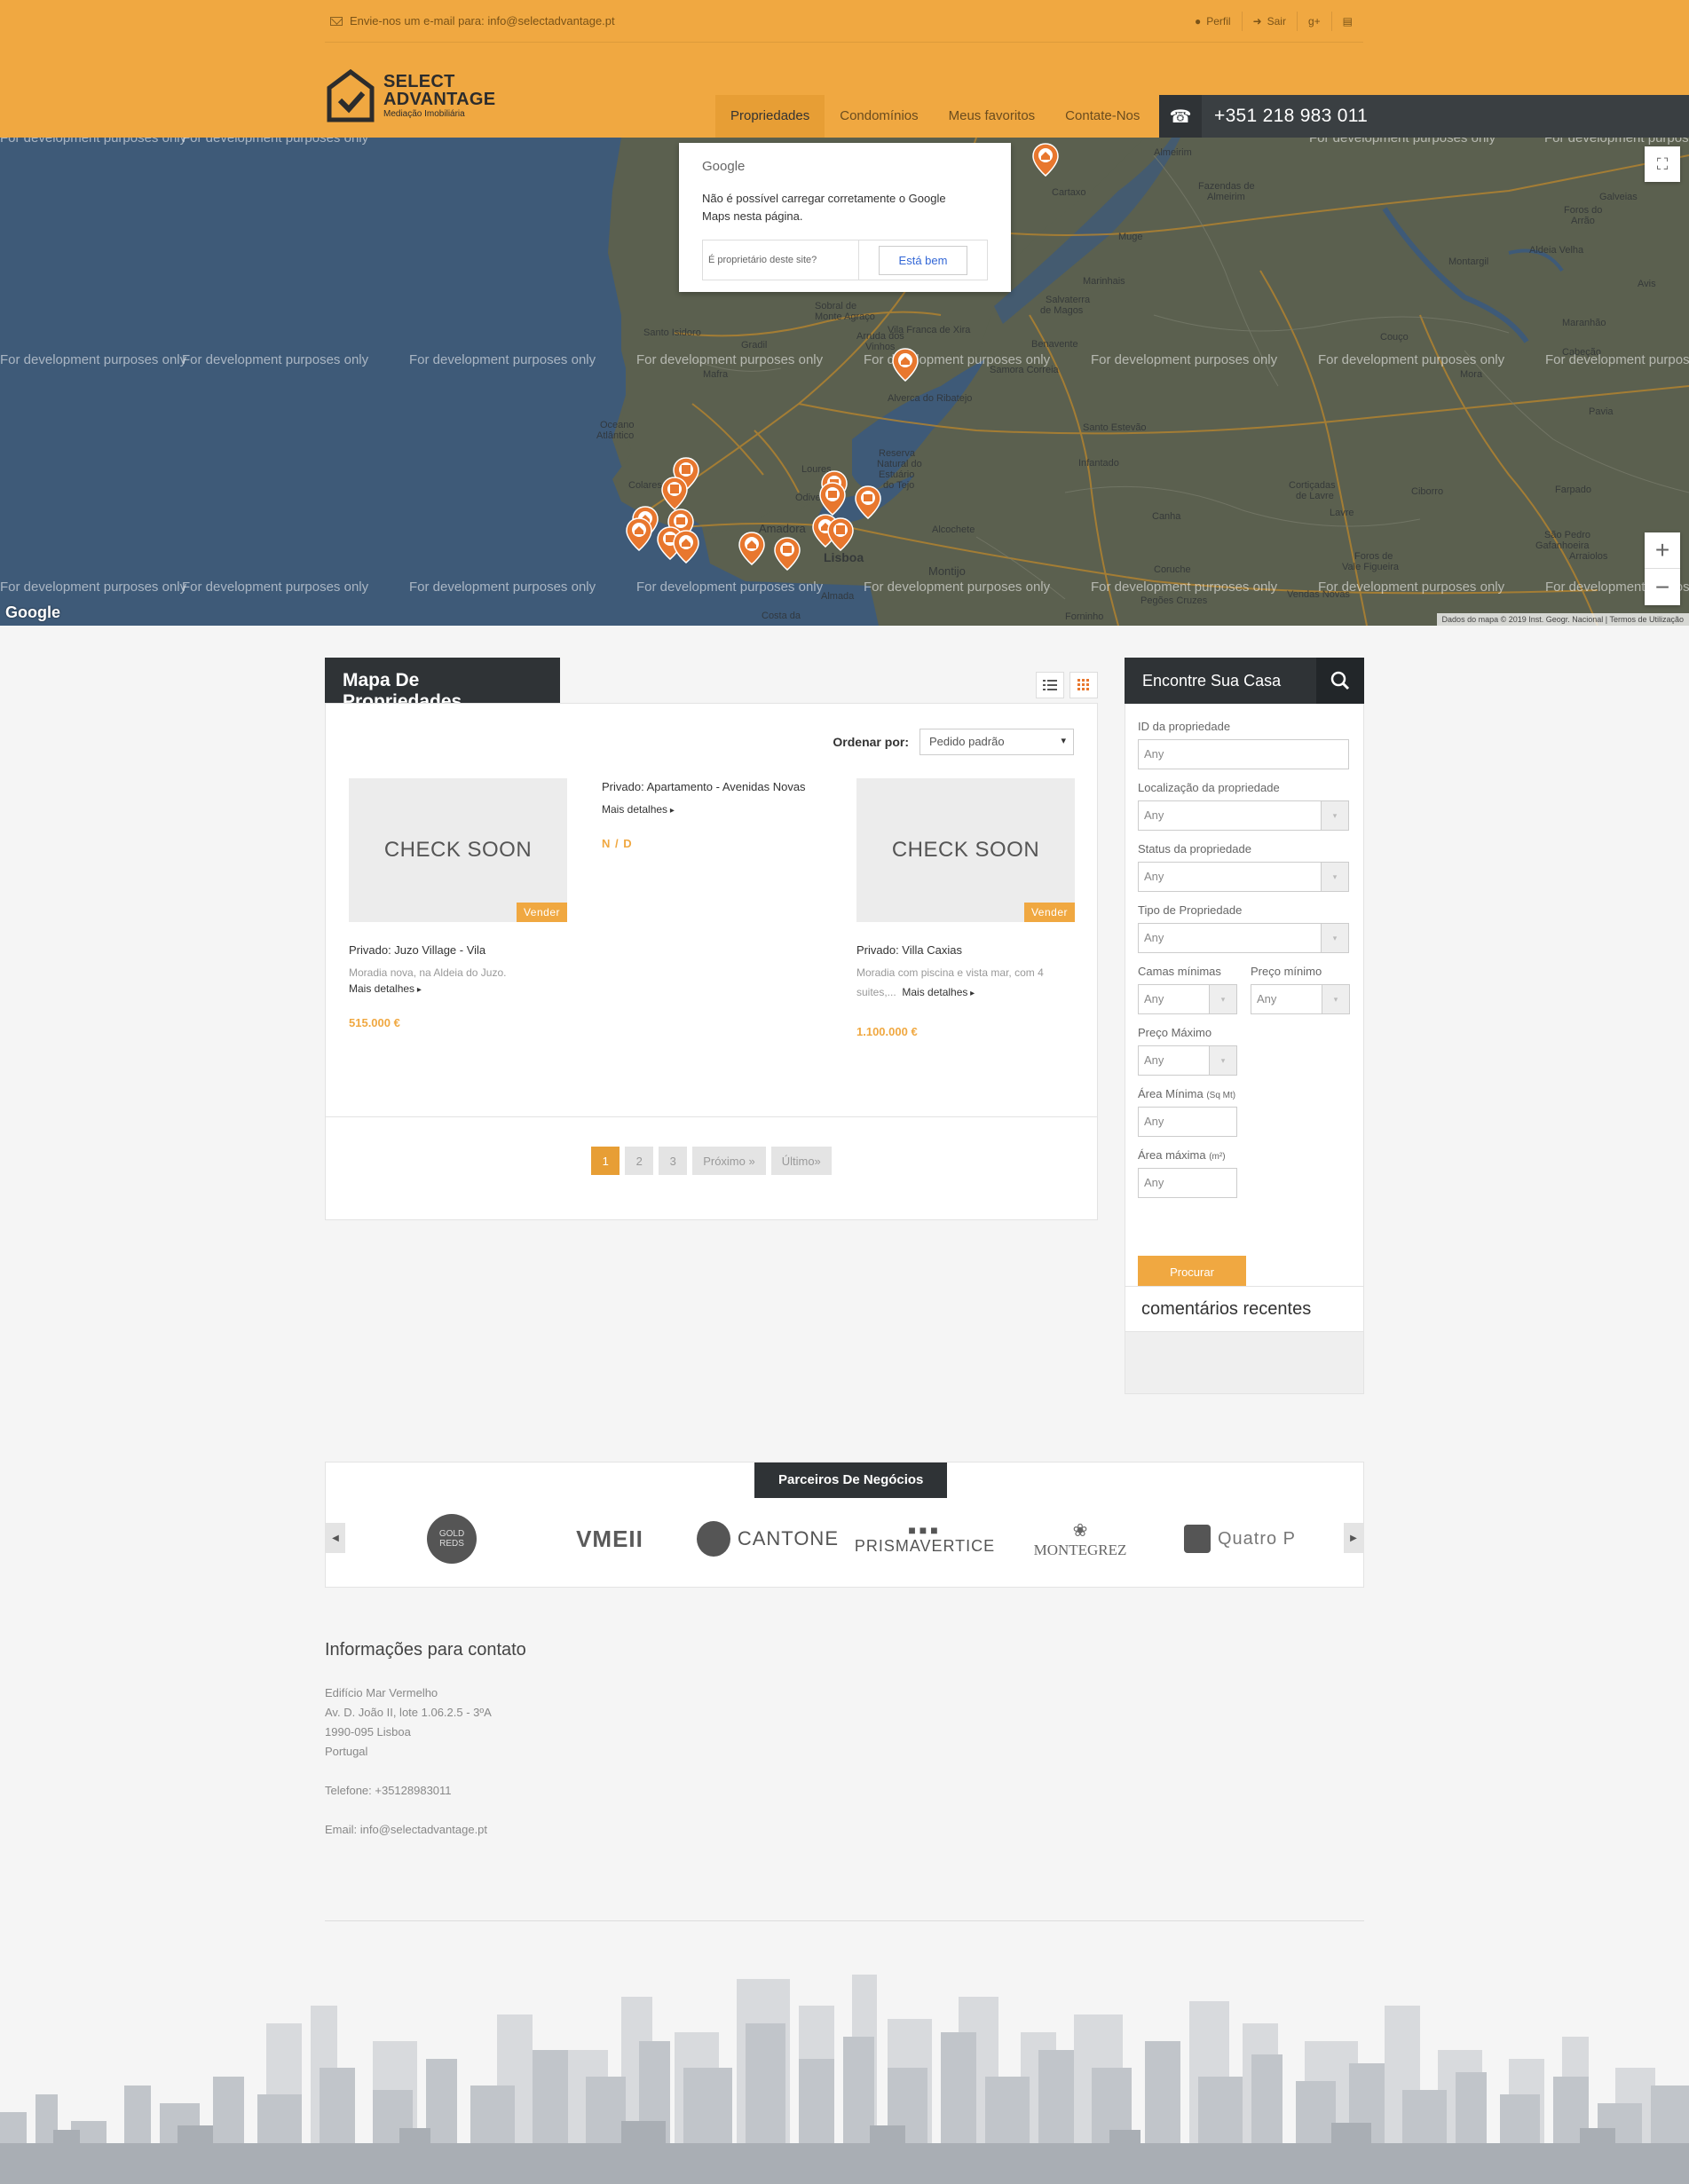 This screenshot has height=2184, width=1689. Describe the element at coordinates (591, 1791) in the screenshot. I see `contact-phone: Telefone: +35128983011` at that location.